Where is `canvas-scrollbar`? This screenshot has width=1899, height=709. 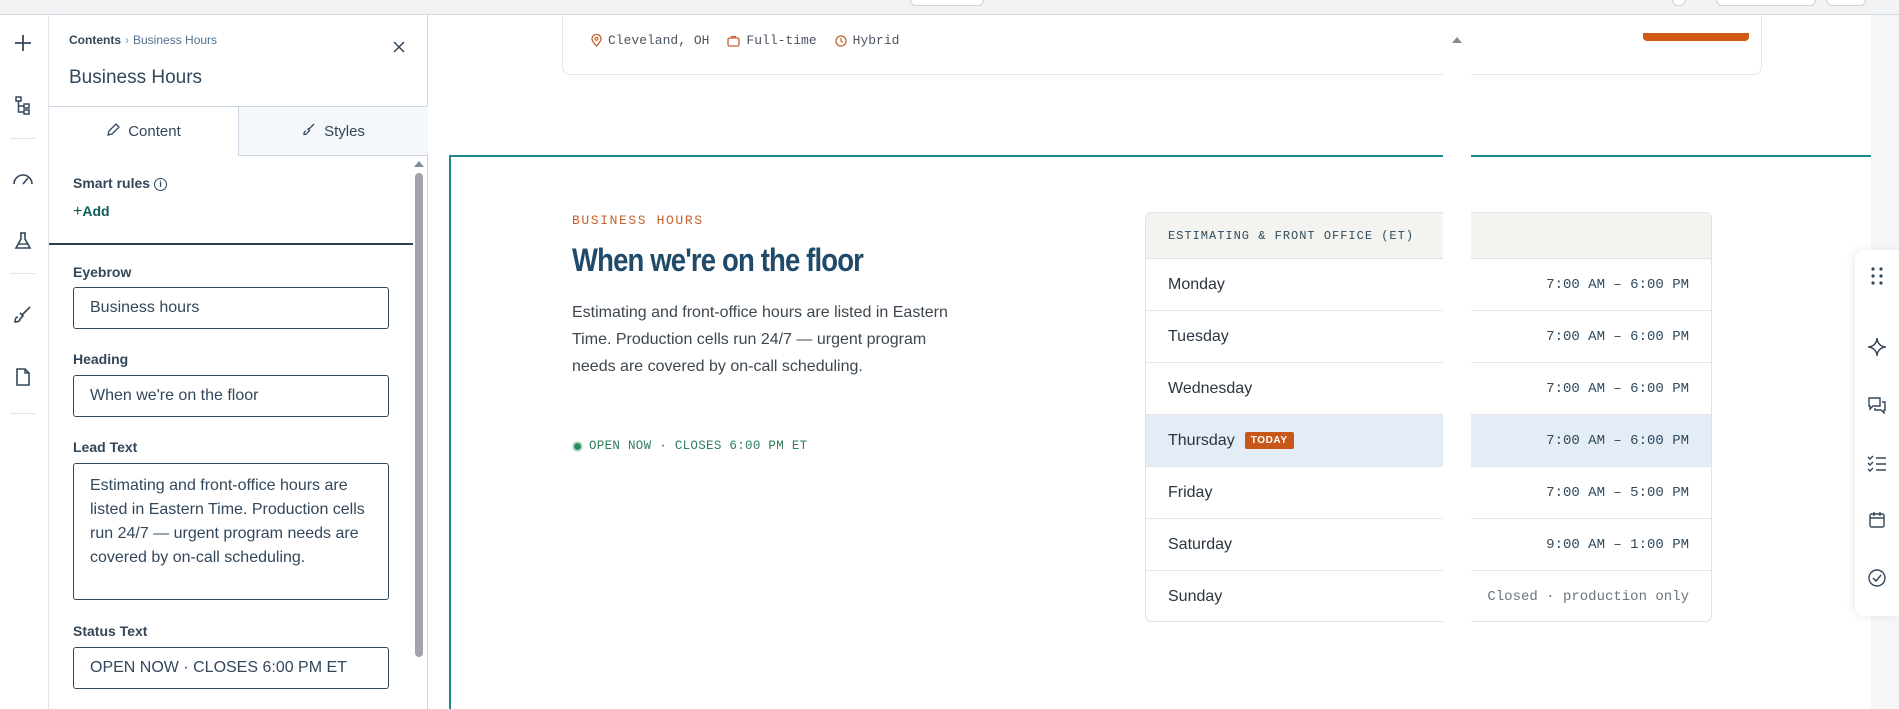
canvas-scrollbar is located at coordinates (1457, 362).